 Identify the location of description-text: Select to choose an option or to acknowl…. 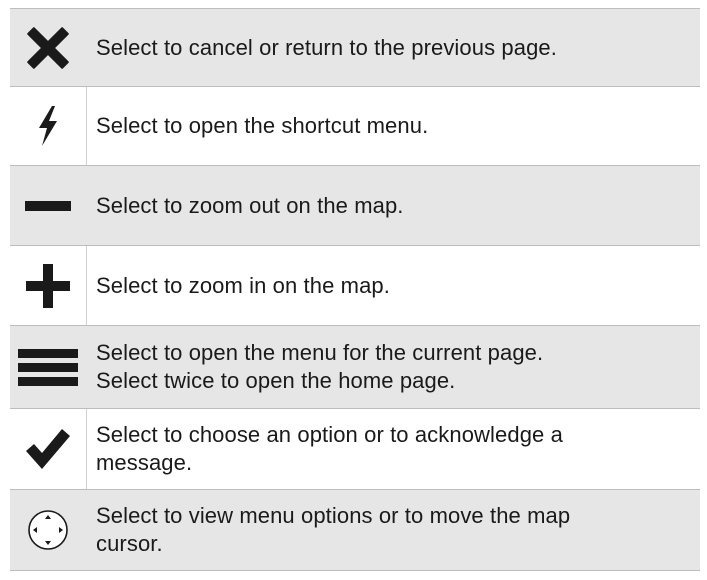
(393, 449).